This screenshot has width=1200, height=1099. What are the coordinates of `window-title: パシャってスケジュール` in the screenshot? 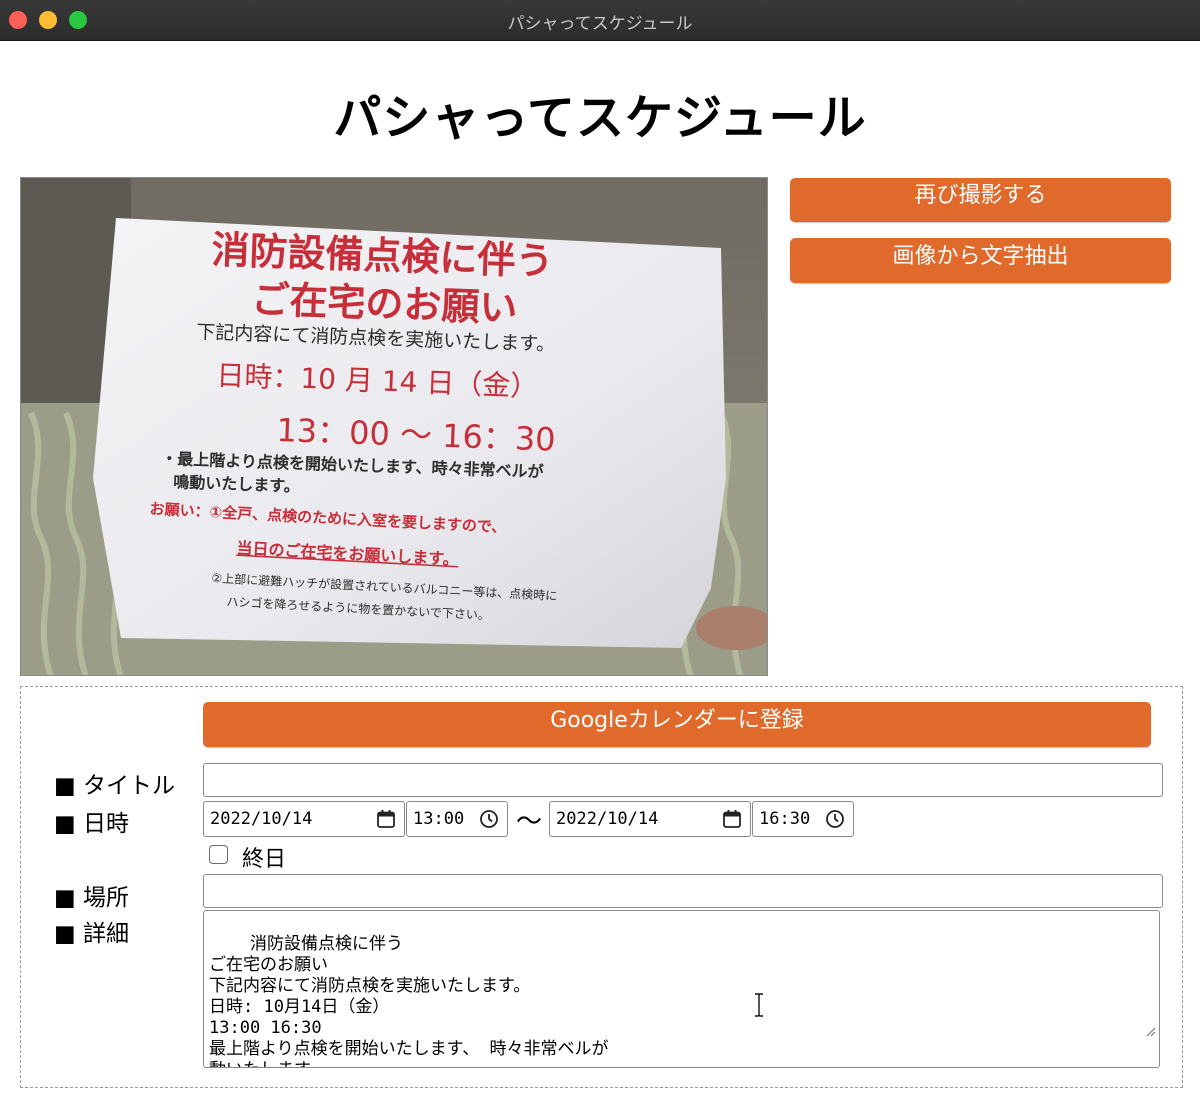 It's located at (600, 24).